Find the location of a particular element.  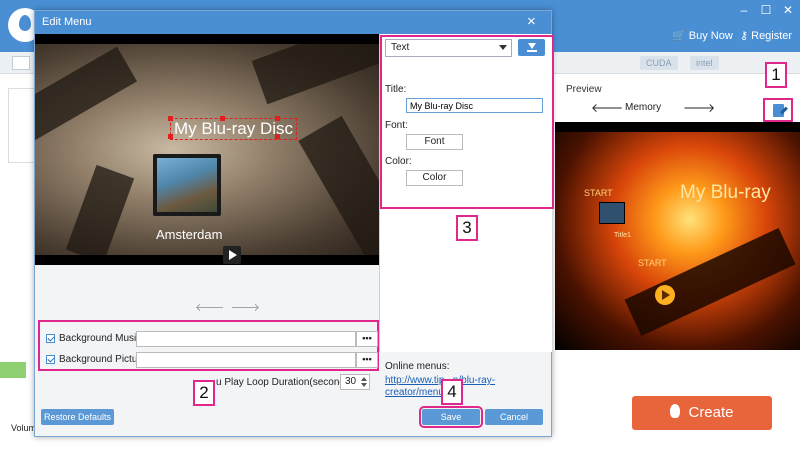

bg-music-checkbox is located at coordinates (50, 338).